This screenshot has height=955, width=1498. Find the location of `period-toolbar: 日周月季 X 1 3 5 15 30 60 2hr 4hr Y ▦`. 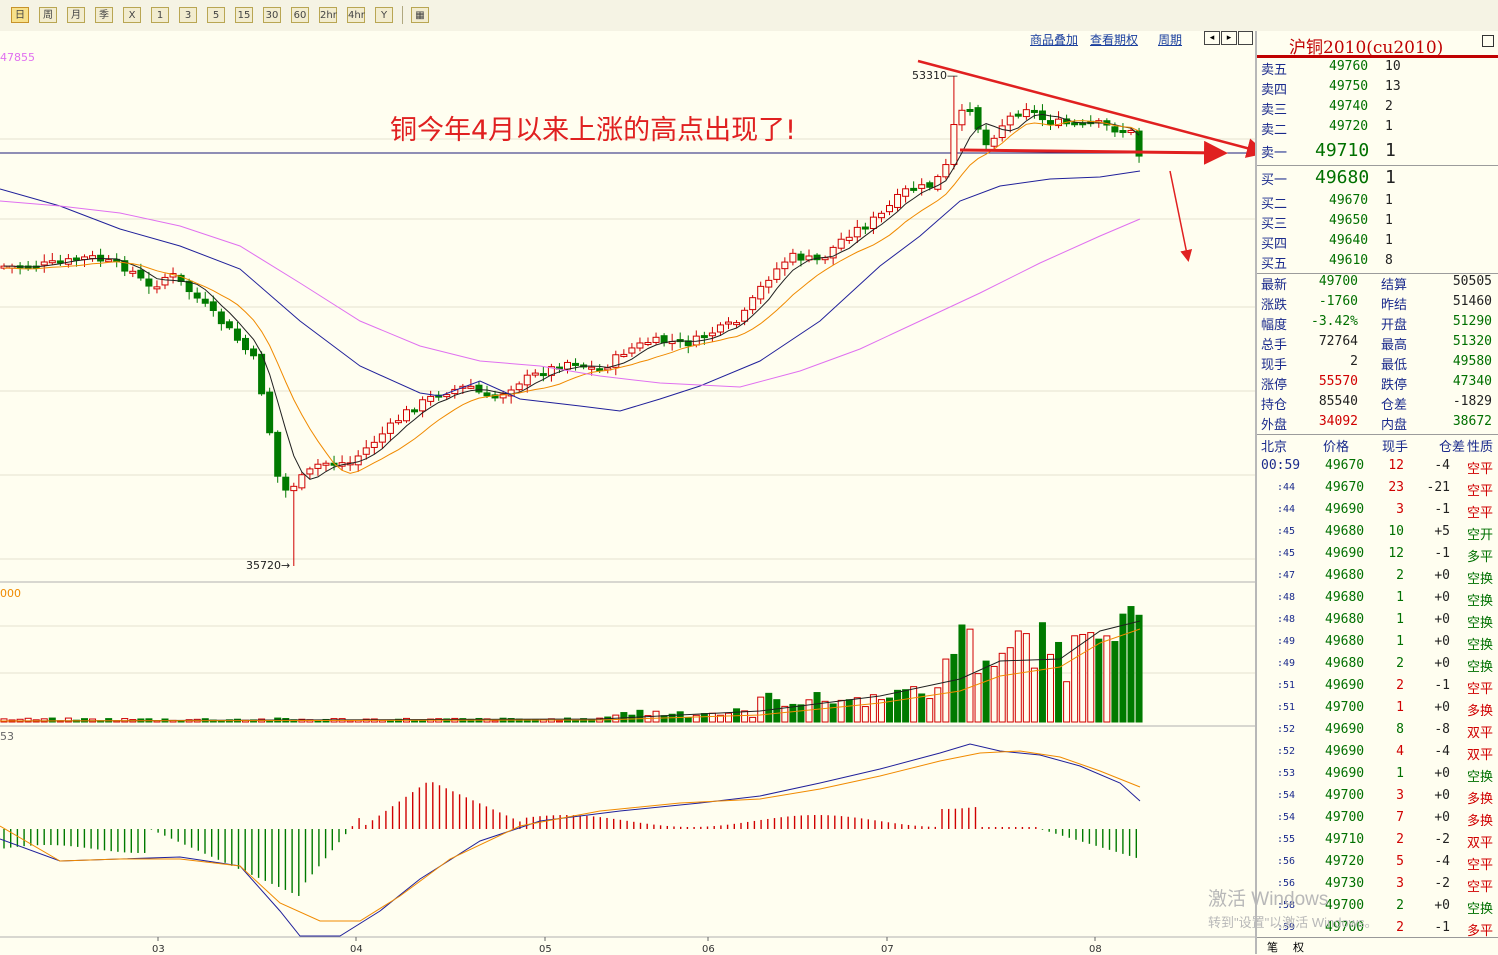

period-toolbar: 日周月季 X 1 3 5 15 30 60 2hr 4hr Y ▦ is located at coordinates (749, 16).